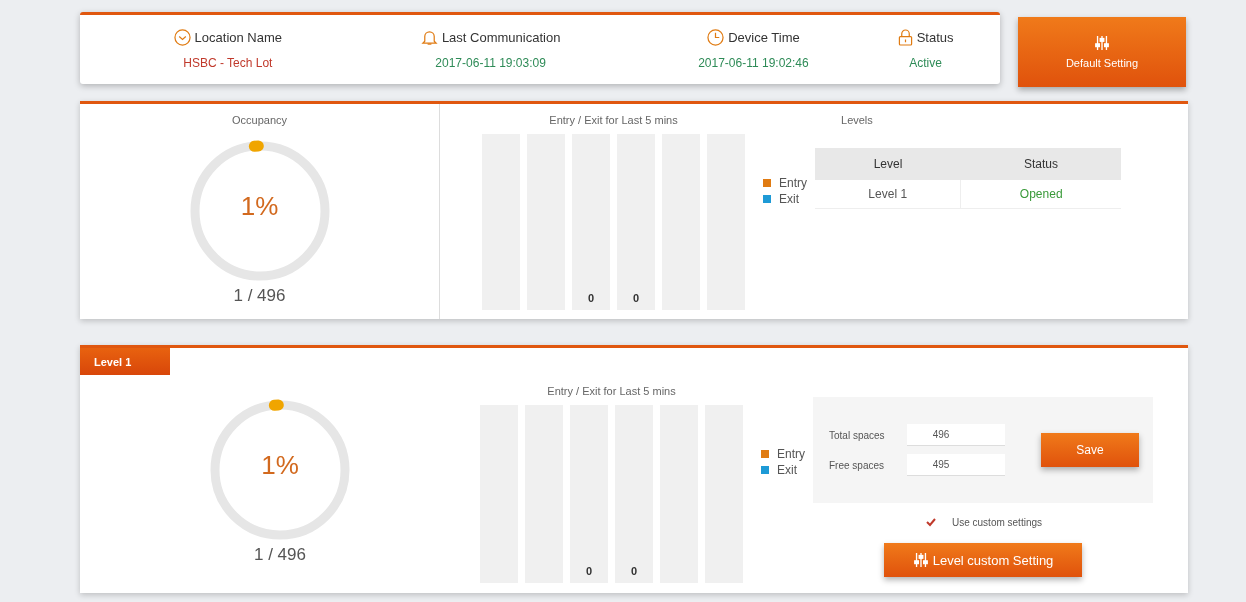  Describe the element at coordinates (888, 194) in the screenshot. I see `table-cell: Level 1` at that location.